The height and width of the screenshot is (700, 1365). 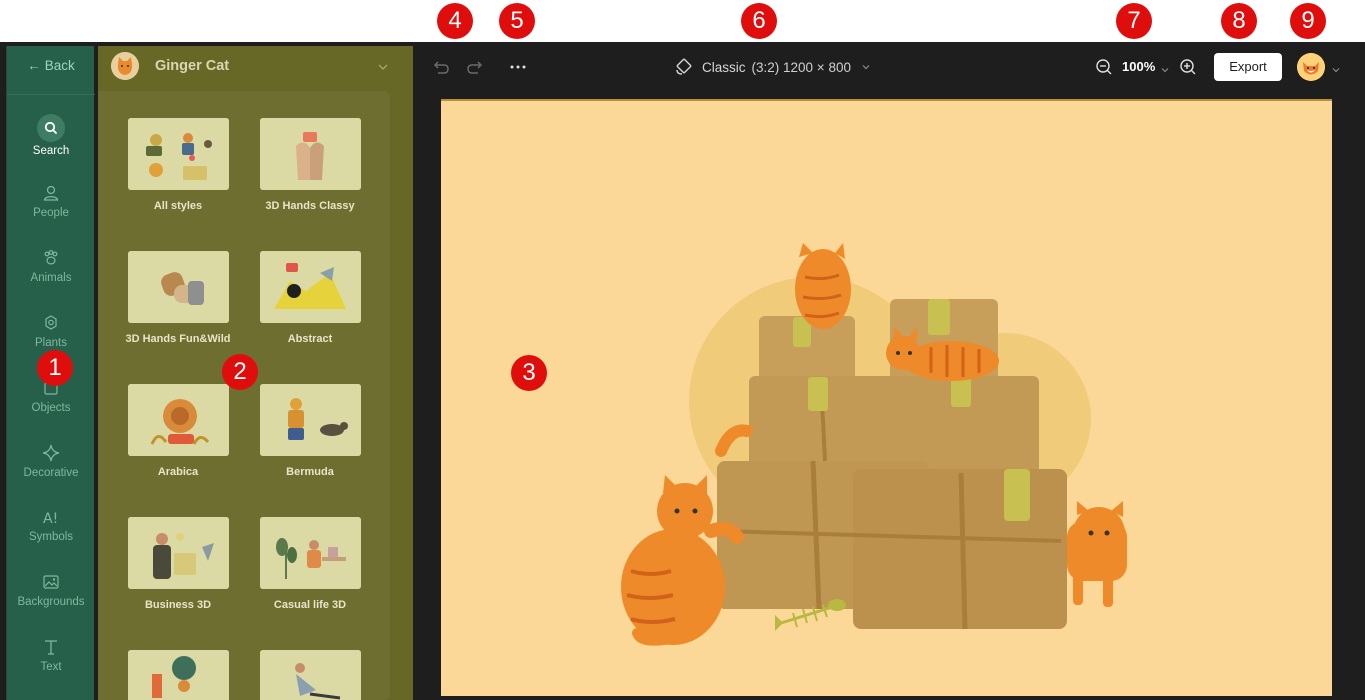 What do you see at coordinates (1188, 69) in the screenshot?
I see `zoom-in-icon` at bounding box center [1188, 69].